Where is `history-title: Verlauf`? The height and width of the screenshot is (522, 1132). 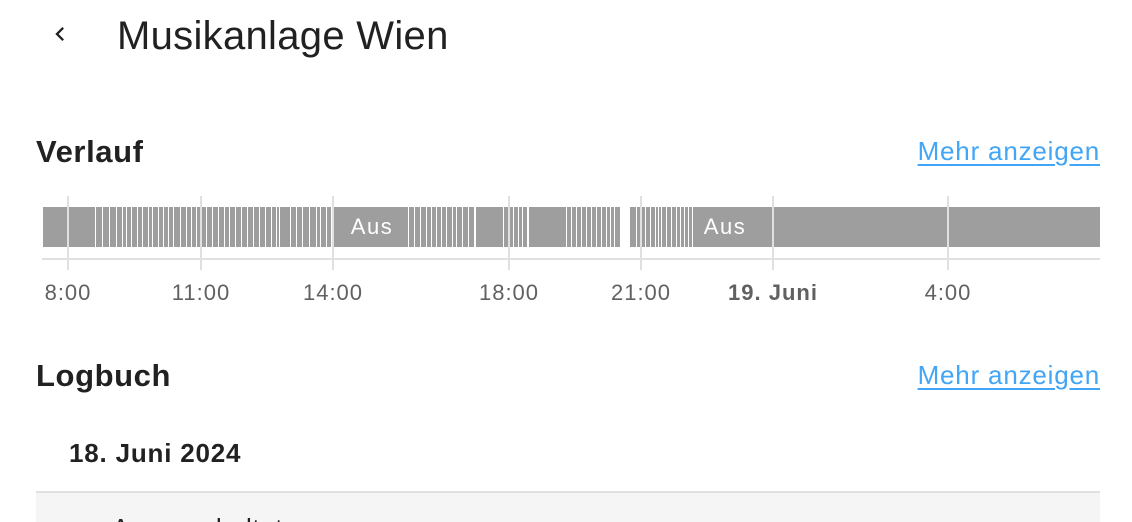
history-title: Verlauf is located at coordinates (90, 151).